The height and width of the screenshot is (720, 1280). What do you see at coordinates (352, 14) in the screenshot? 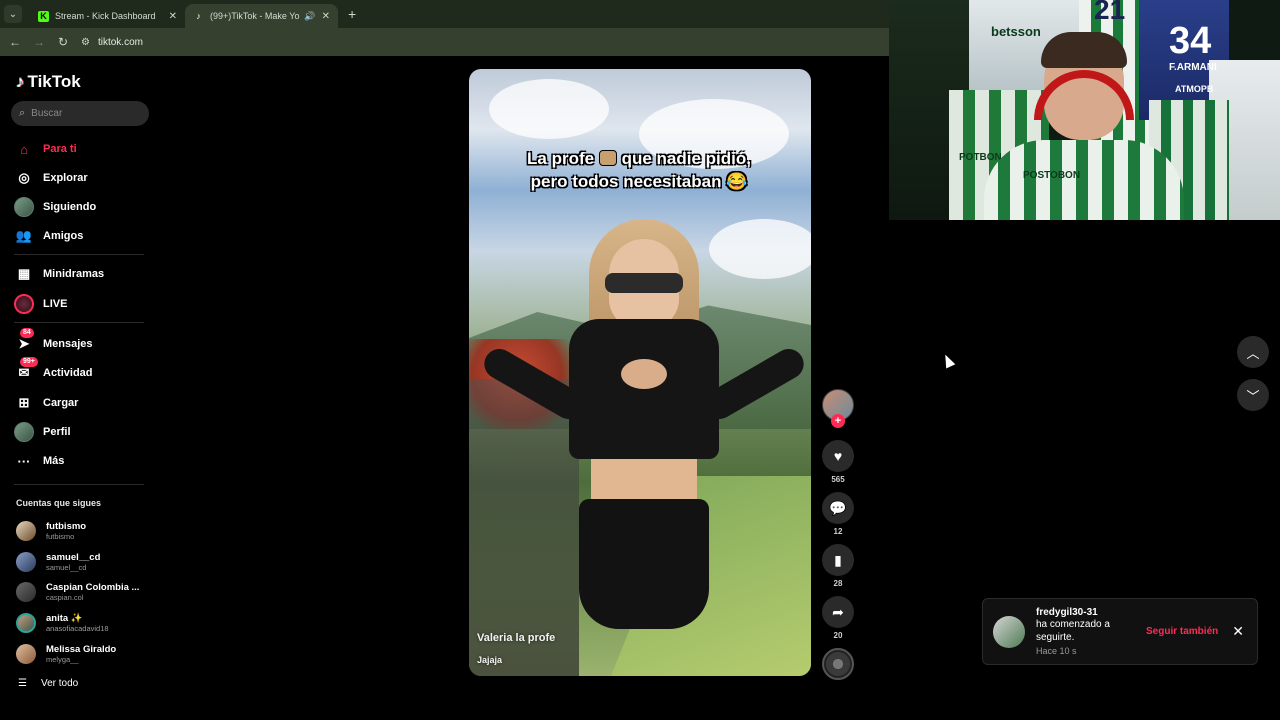
I see `new-tab-button: +` at bounding box center [352, 14].